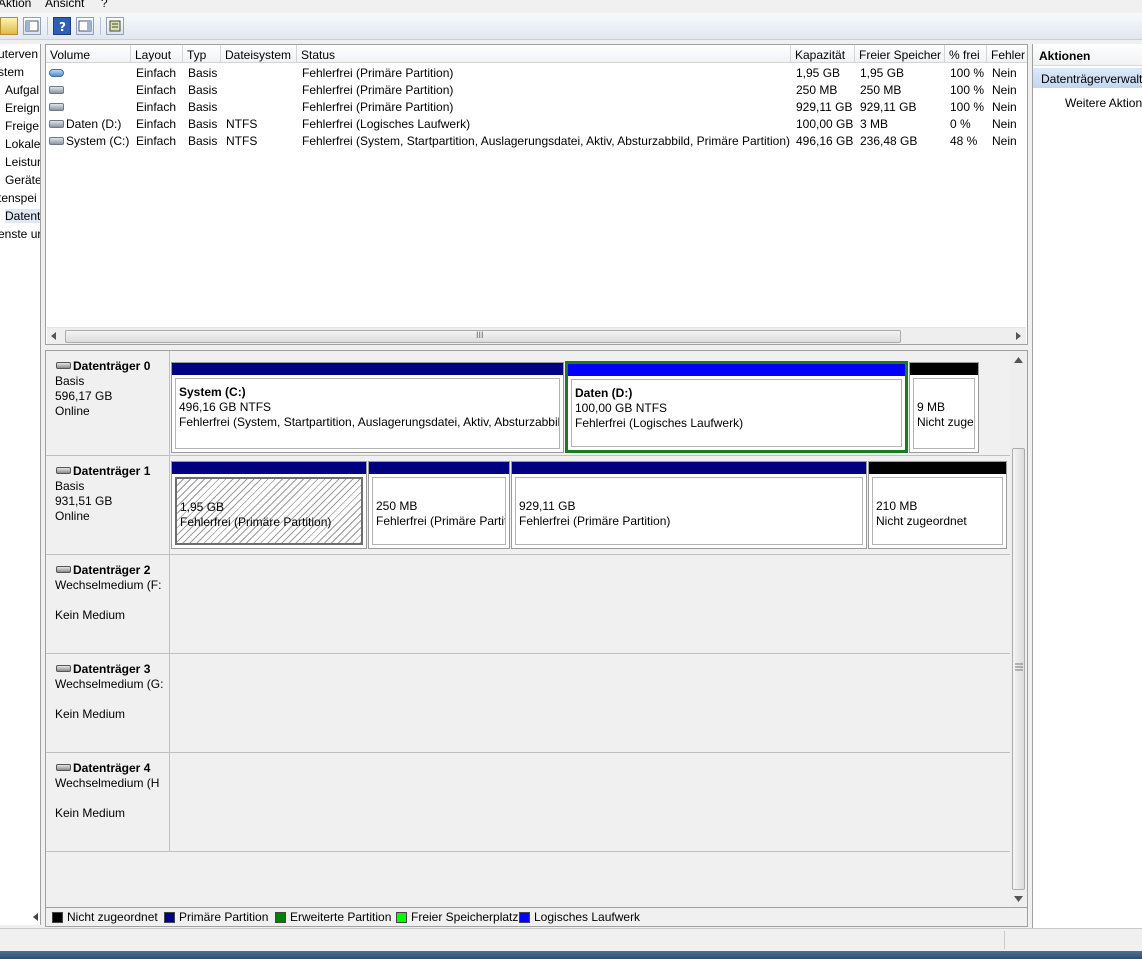 The image size is (1142, 959). Describe the element at coordinates (36, 917) in the screenshot. I see `legend-scroll-left-icon` at that location.